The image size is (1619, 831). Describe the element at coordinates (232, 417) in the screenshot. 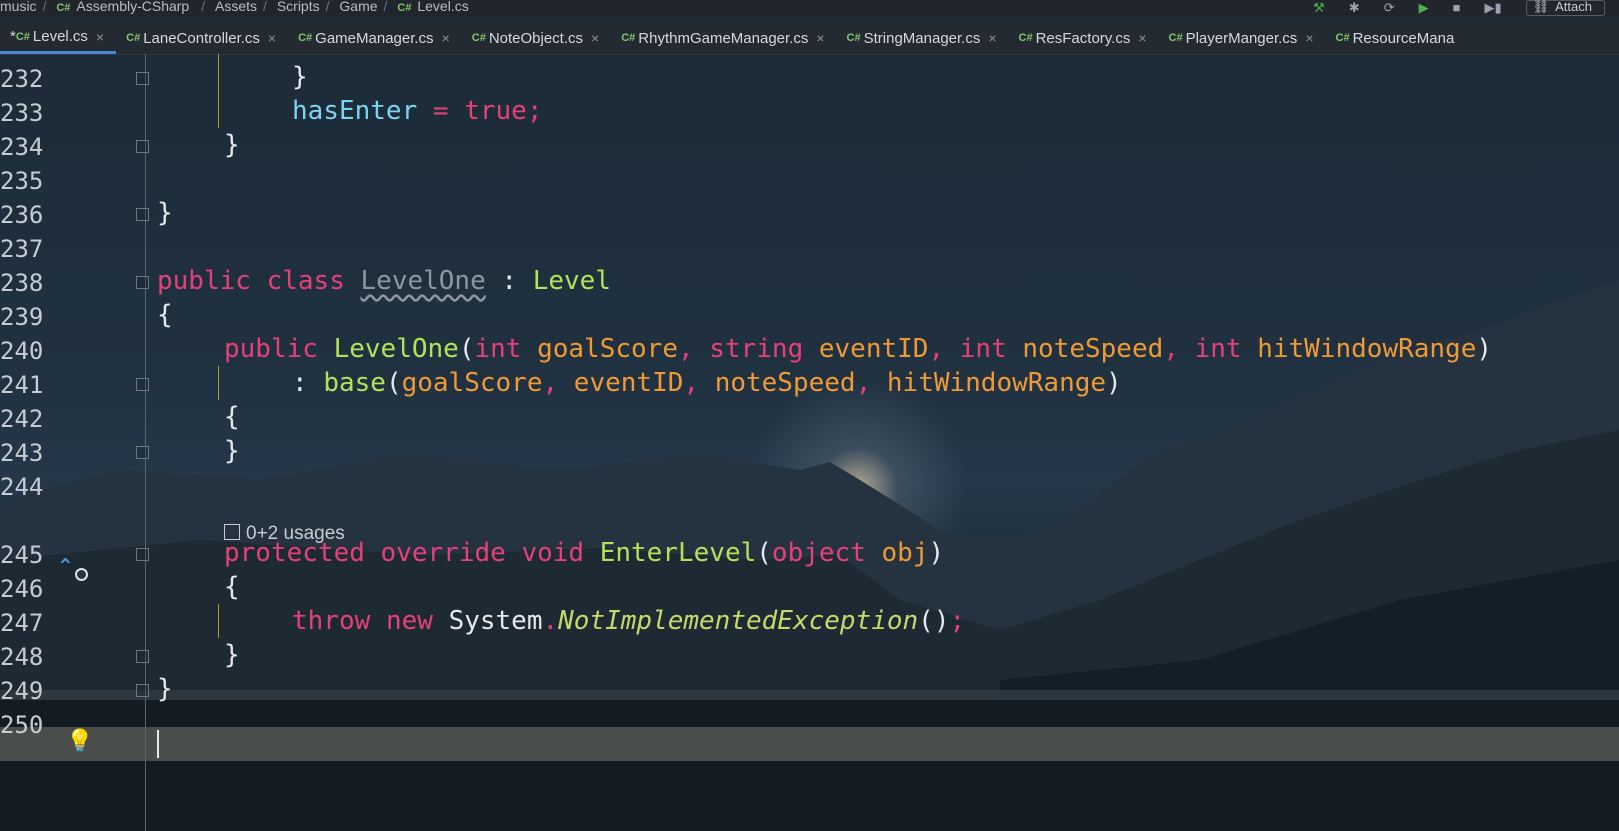

I see `code-line-242: {` at that location.